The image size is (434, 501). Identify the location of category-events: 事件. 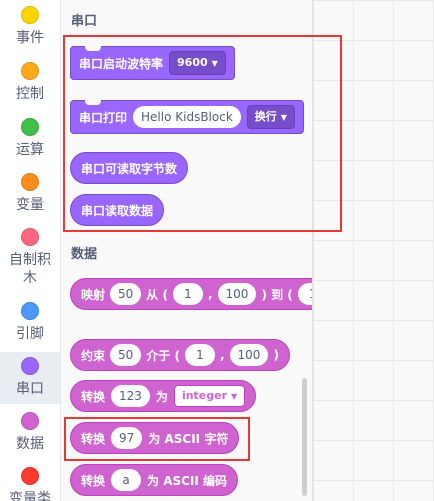
(30, 26).